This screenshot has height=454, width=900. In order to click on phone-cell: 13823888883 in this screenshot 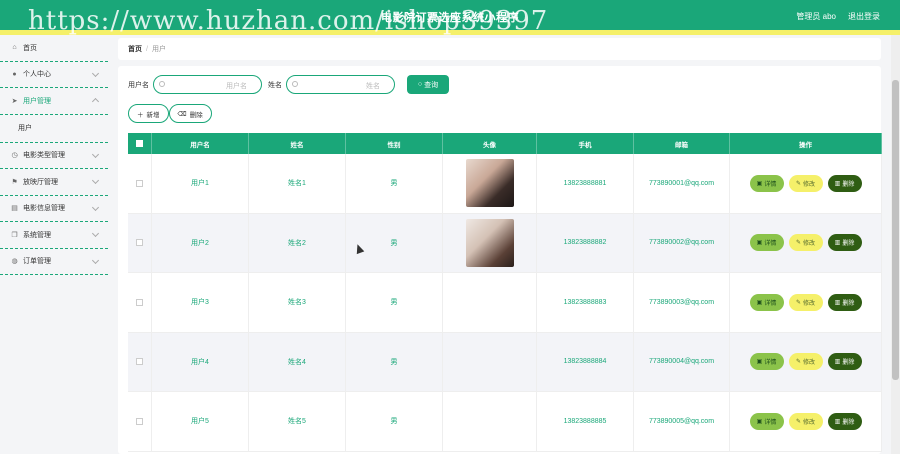, I will do `click(585, 302)`.